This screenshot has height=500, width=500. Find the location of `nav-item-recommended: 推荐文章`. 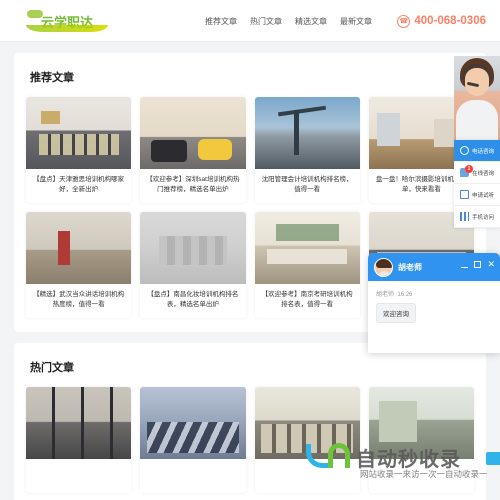

nav-item-recommended: 推荐文章 is located at coordinates (221, 21).